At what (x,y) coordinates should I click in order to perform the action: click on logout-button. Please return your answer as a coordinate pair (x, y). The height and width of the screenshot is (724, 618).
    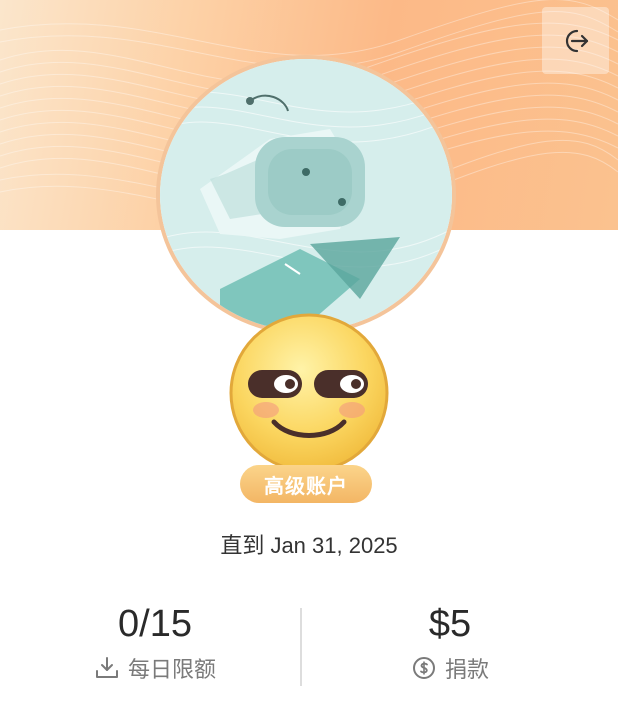
    Looking at the image, I should click on (575, 40).